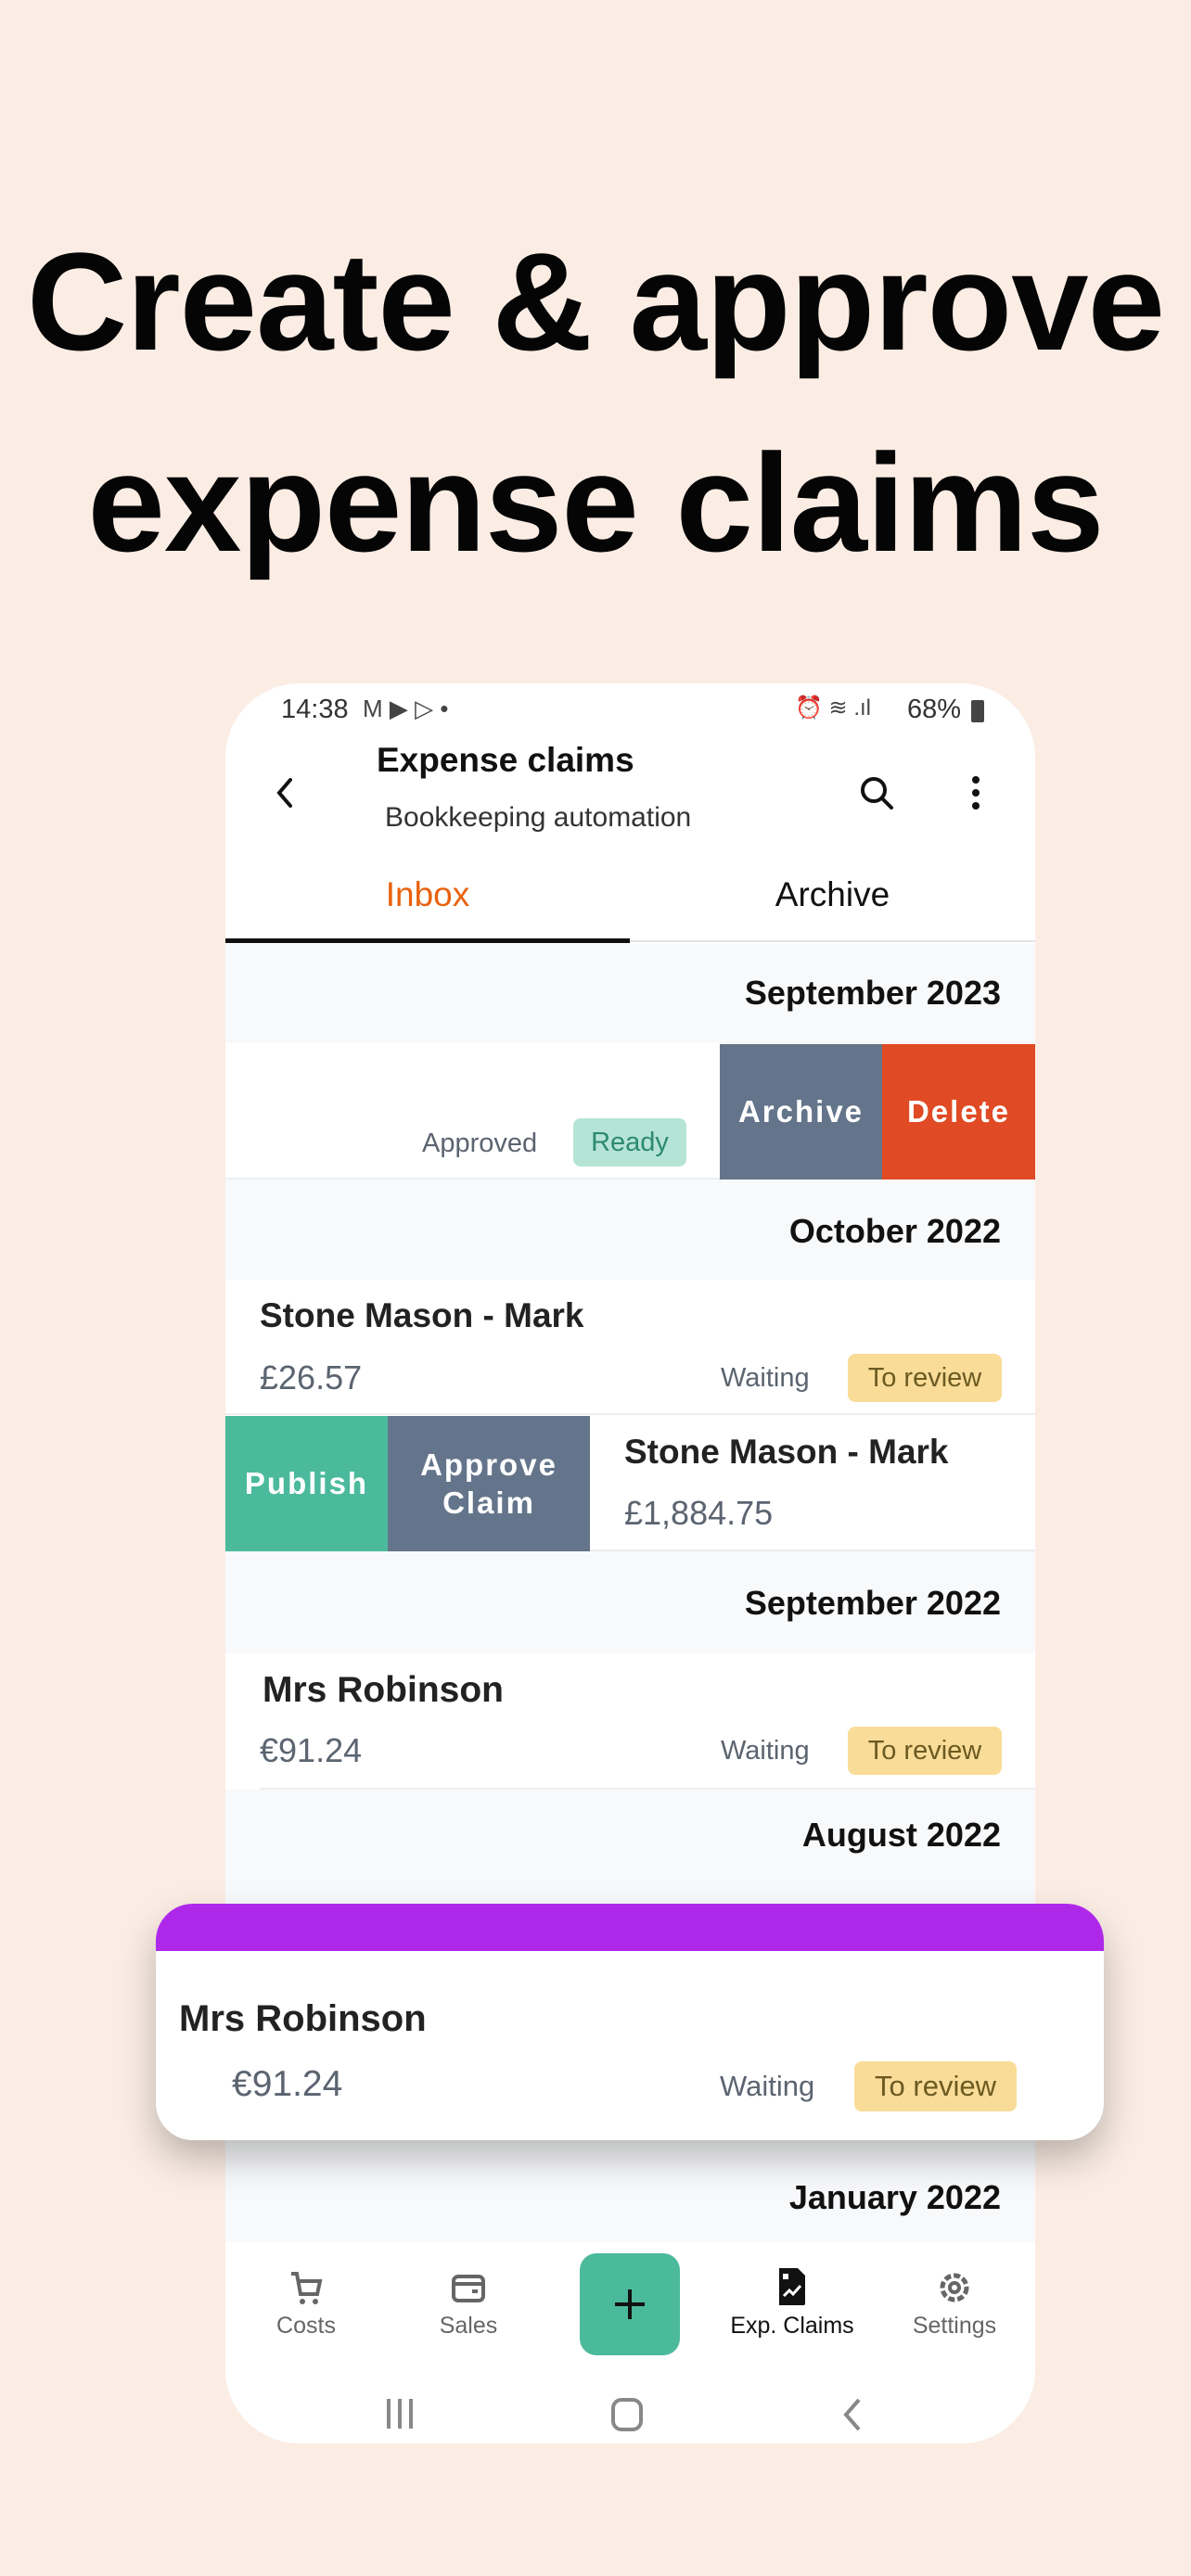 The height and width of the screenshot is (2576, 1191). Describe the element at coordinates (630, 1721) in the screenshot. I see `list-item: Mrs Robinson €91.24 Waiting To review` at that location.